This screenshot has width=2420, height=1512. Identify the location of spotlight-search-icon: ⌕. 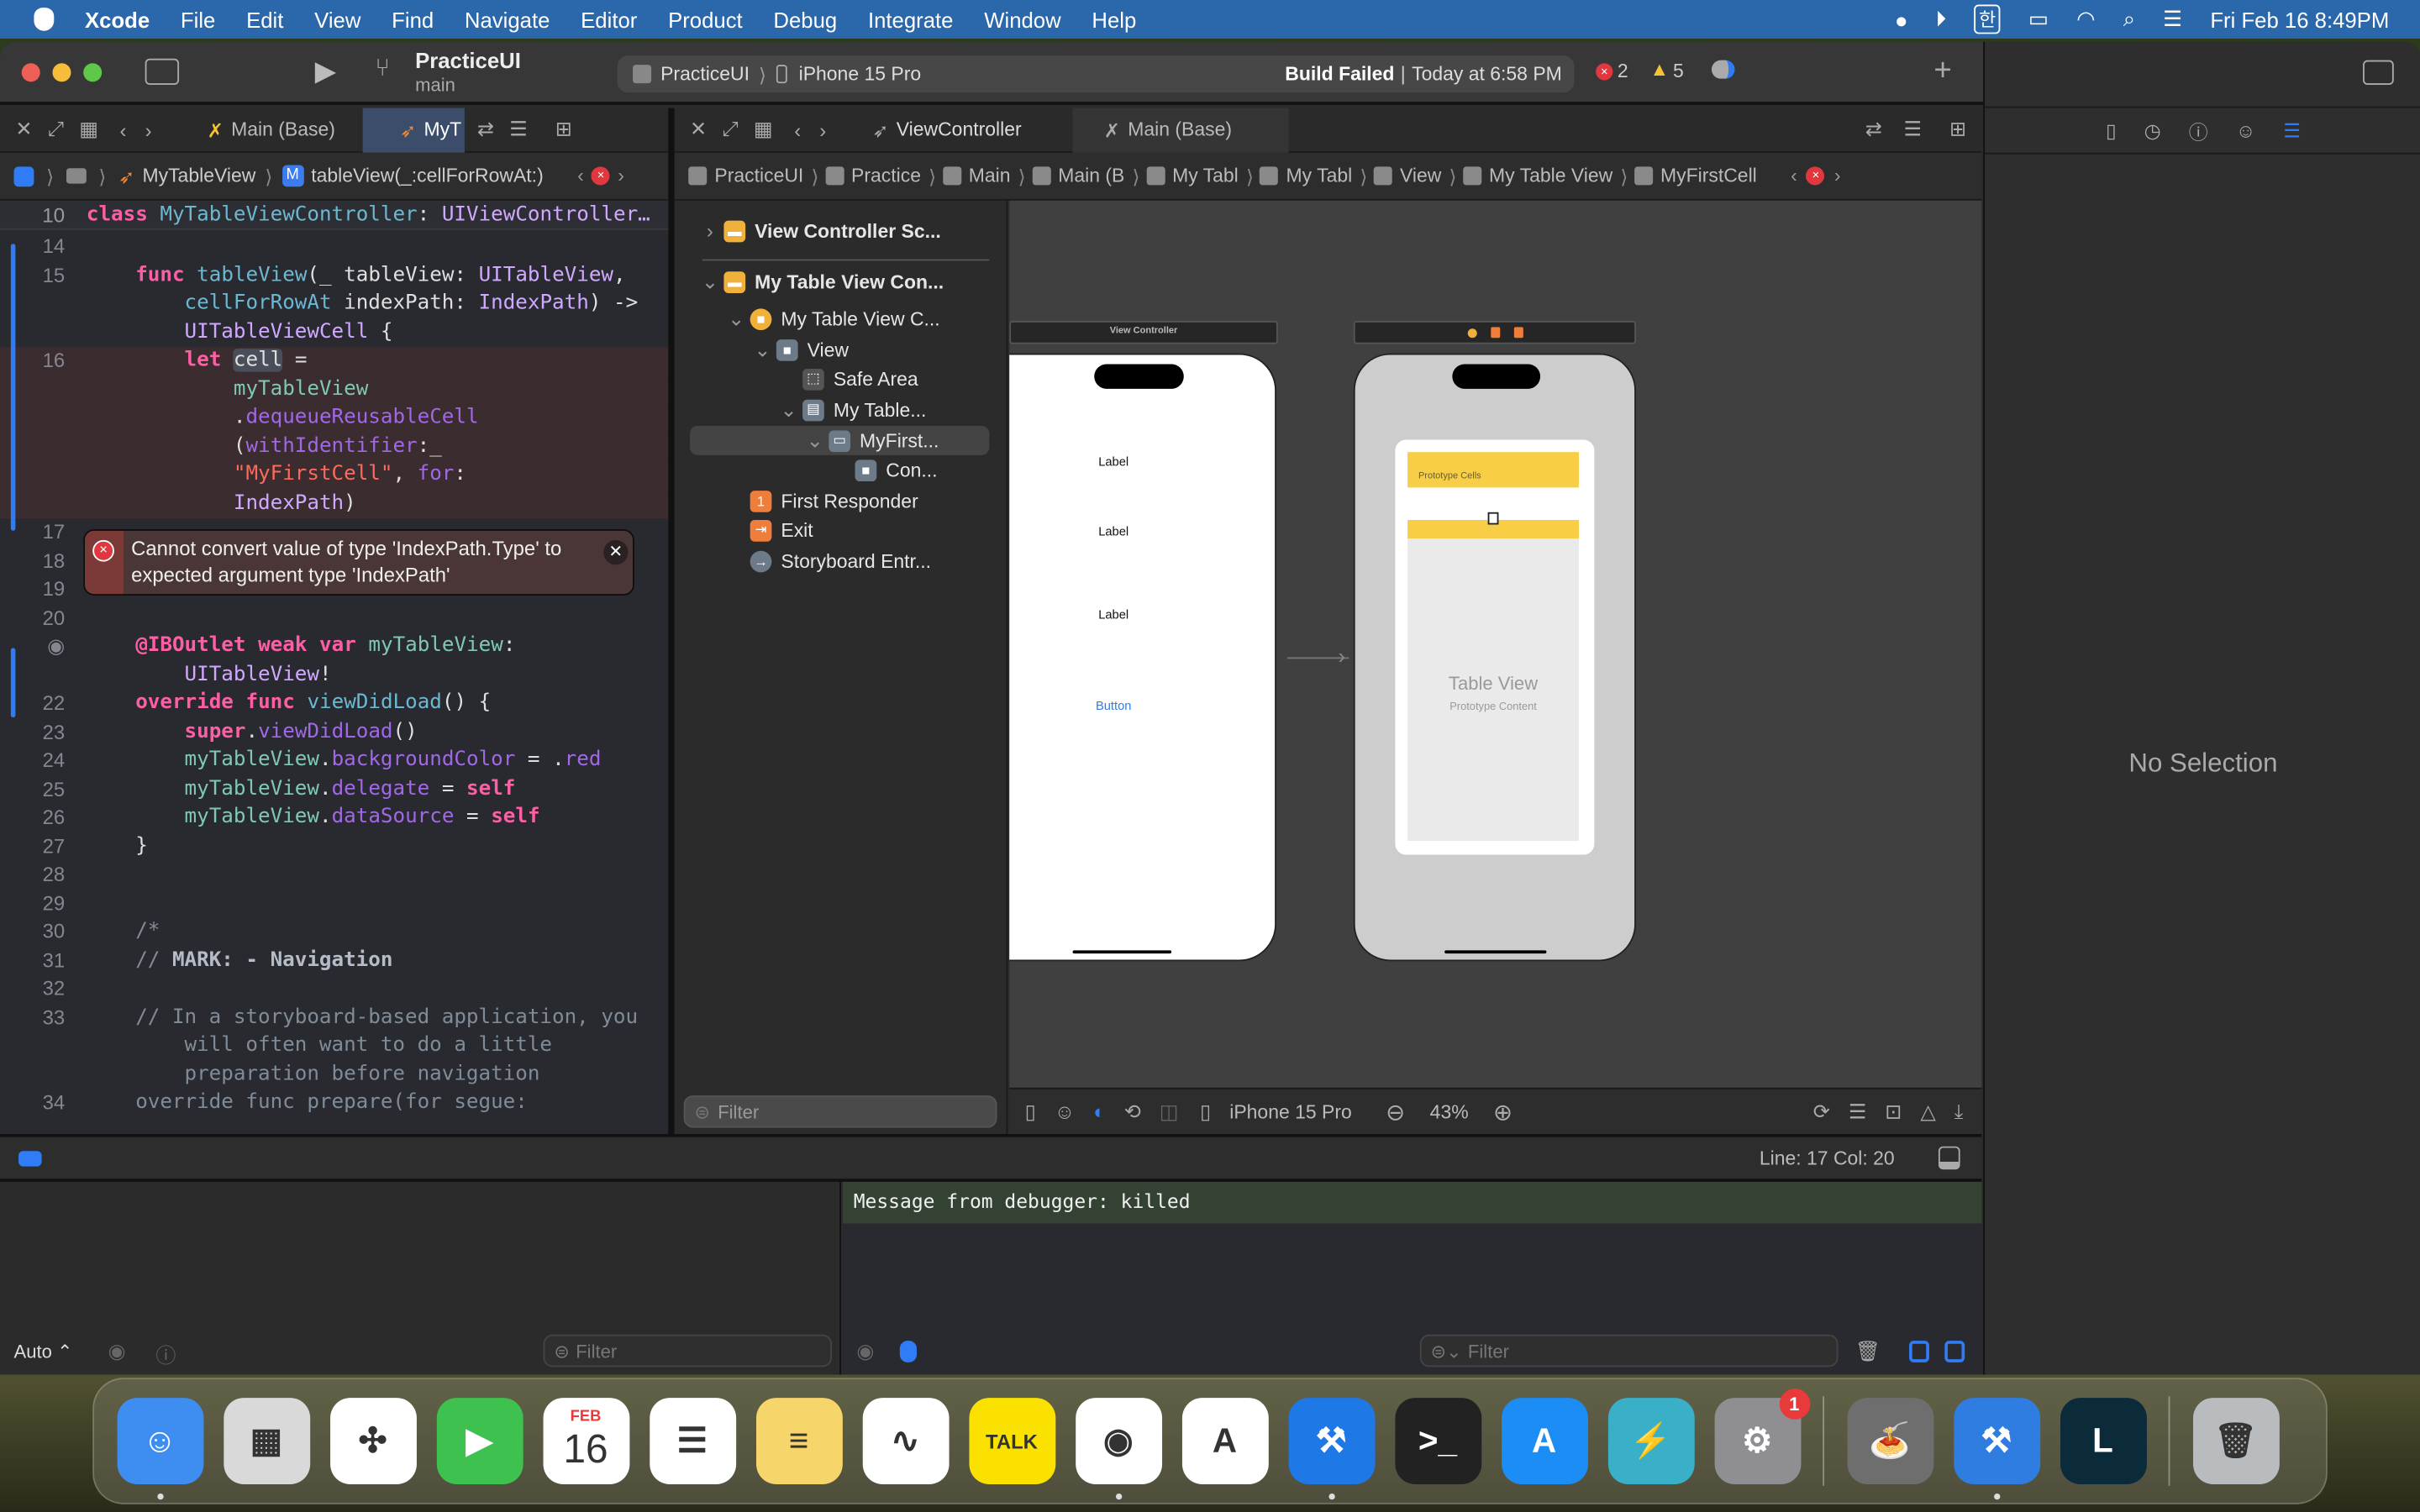
(2129, 19).